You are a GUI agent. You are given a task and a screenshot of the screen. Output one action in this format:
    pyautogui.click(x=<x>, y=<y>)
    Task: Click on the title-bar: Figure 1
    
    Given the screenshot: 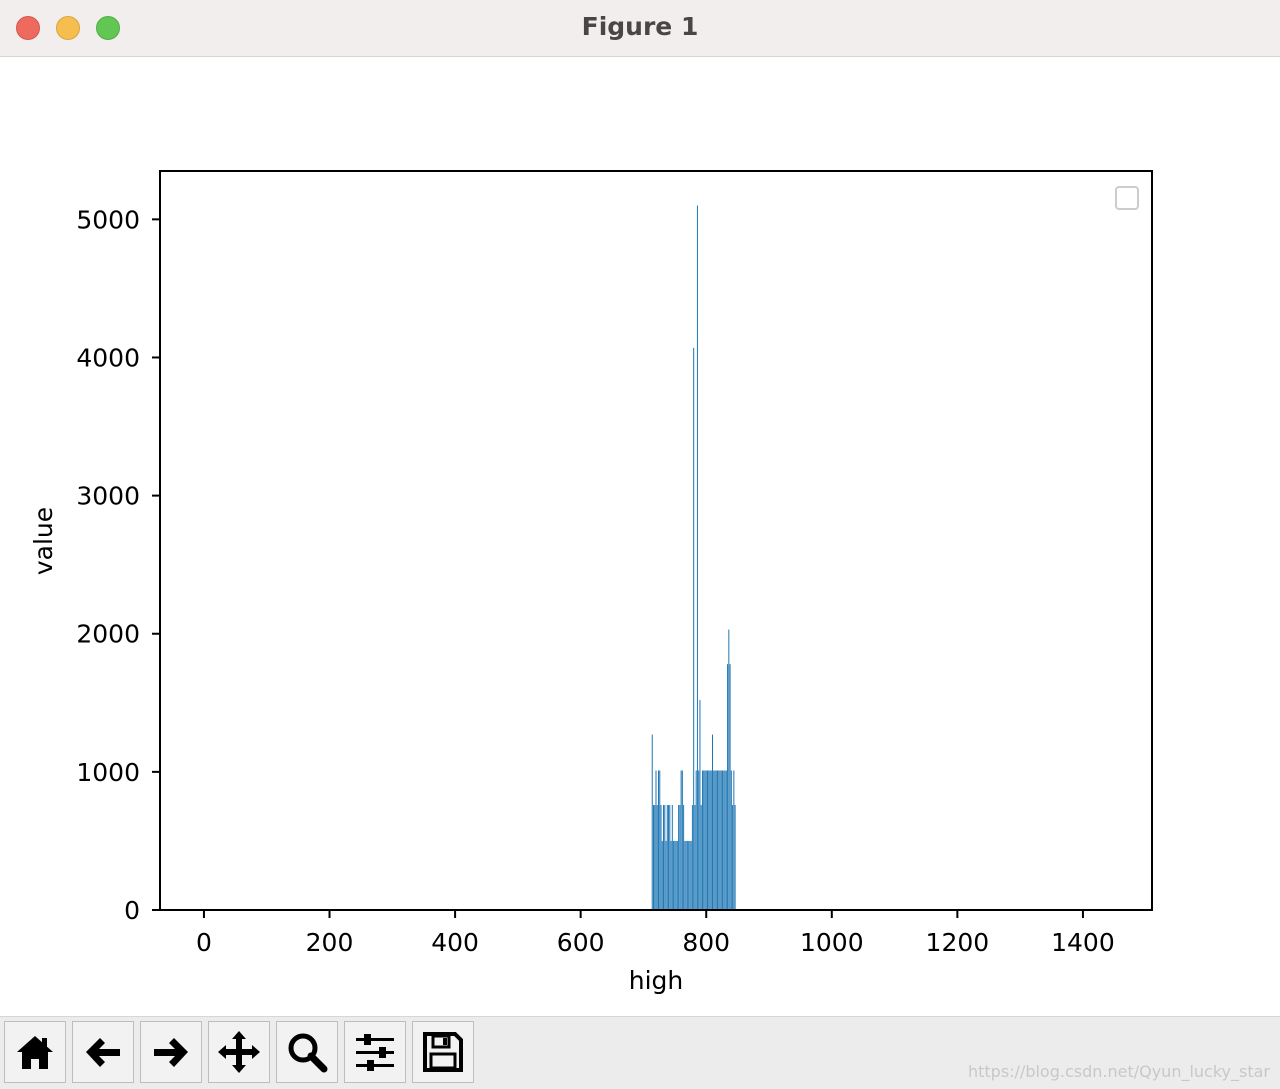 What is the action you would take?
    pyautogui.click(x=640, y=28)
    